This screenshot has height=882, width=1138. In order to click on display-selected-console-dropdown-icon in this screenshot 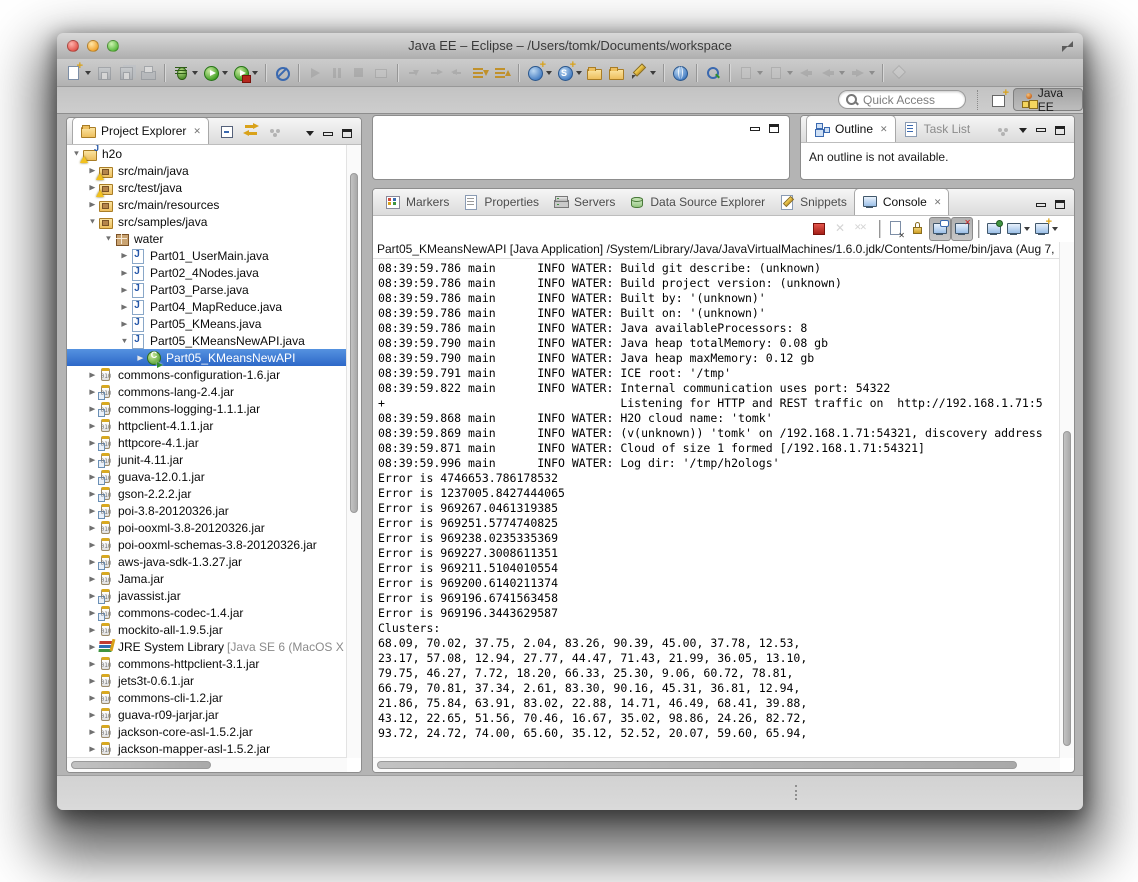, I will do `click(1027, 229)`.